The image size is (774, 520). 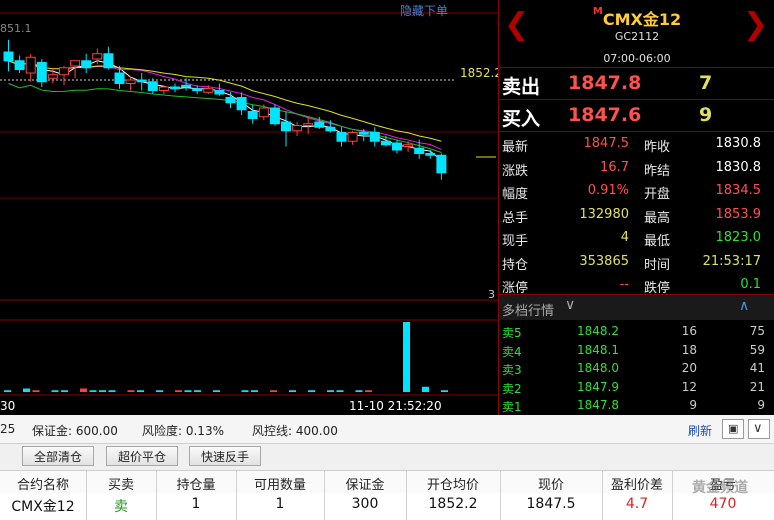 I want to click on close-all-button: 全部清仓, so click(x=58, y=456).